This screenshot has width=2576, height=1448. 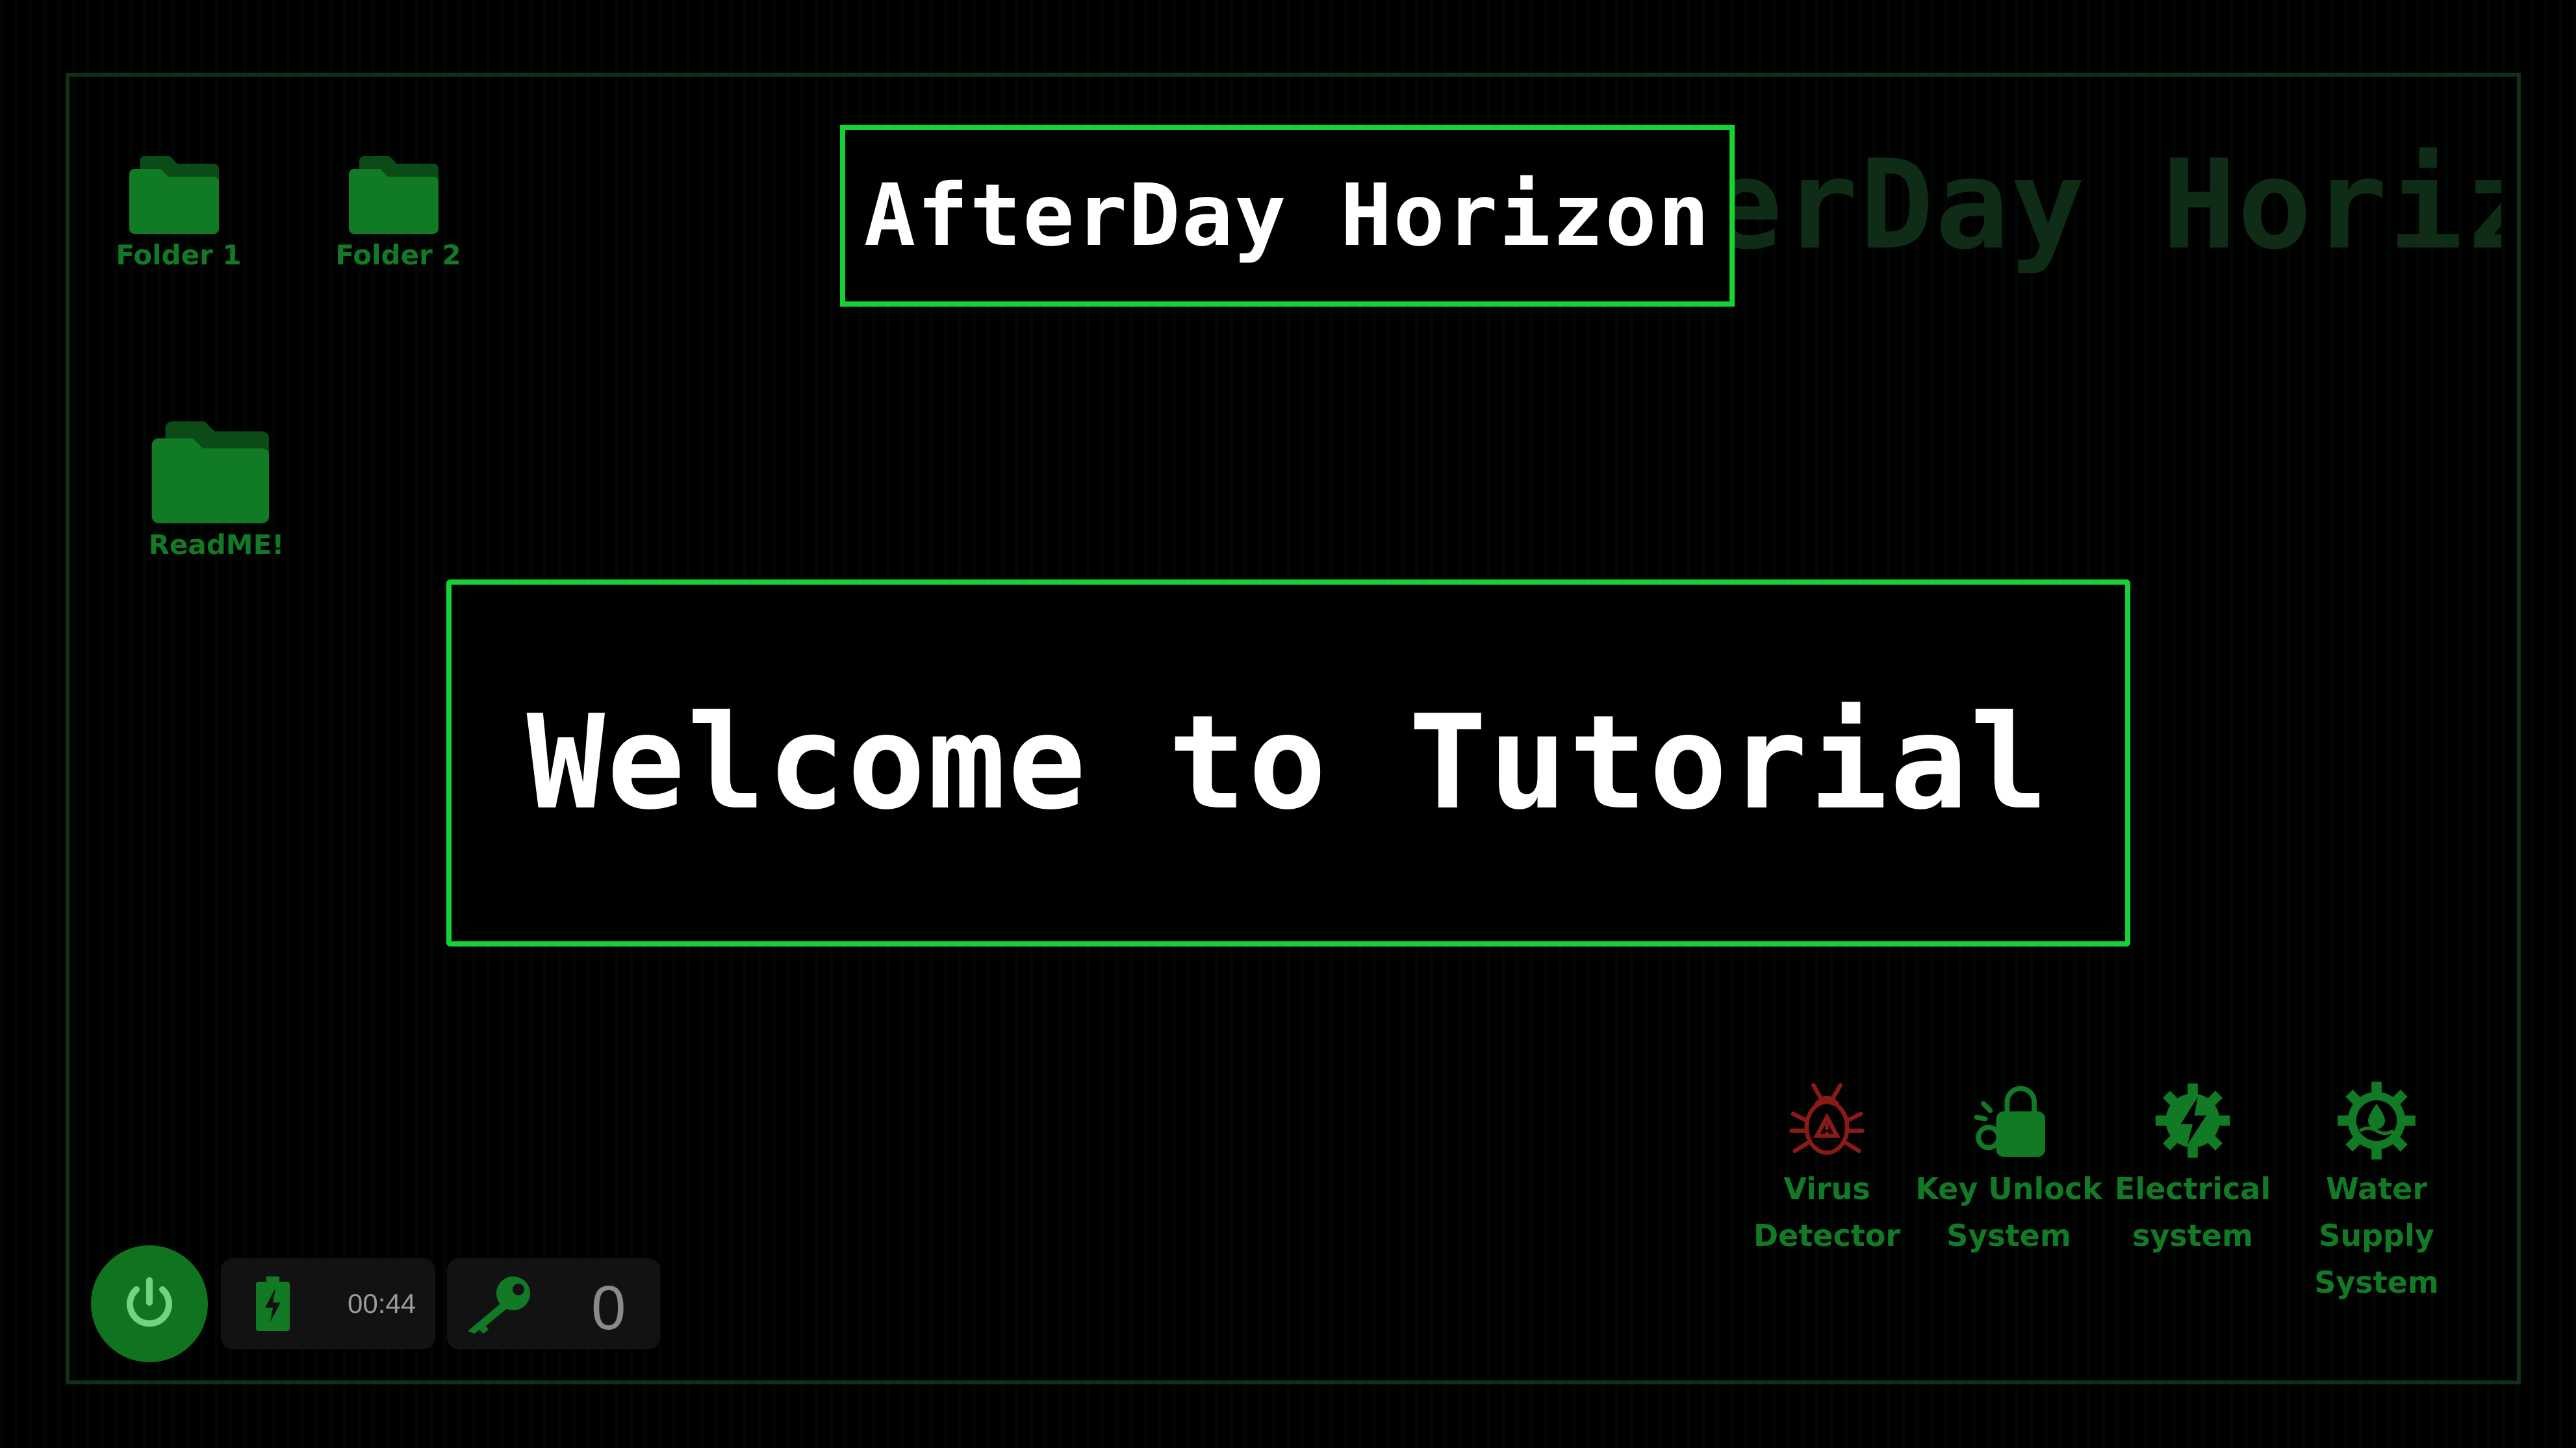 I want to click on label-line: Electrical, so click(x=2192, y=1188).